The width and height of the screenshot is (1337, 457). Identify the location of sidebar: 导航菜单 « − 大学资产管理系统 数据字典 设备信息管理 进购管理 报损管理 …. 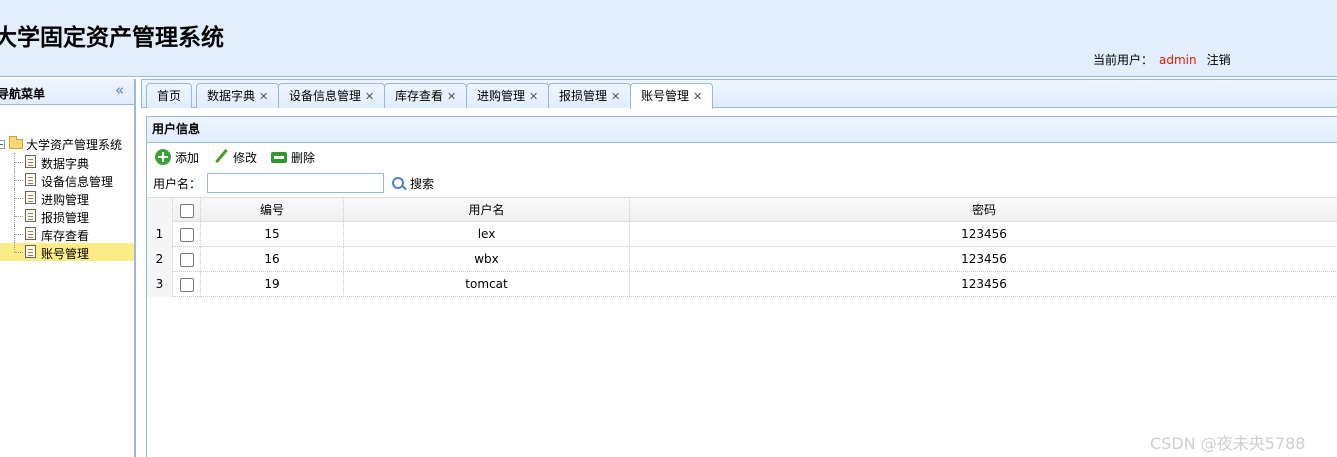
(68, 268).